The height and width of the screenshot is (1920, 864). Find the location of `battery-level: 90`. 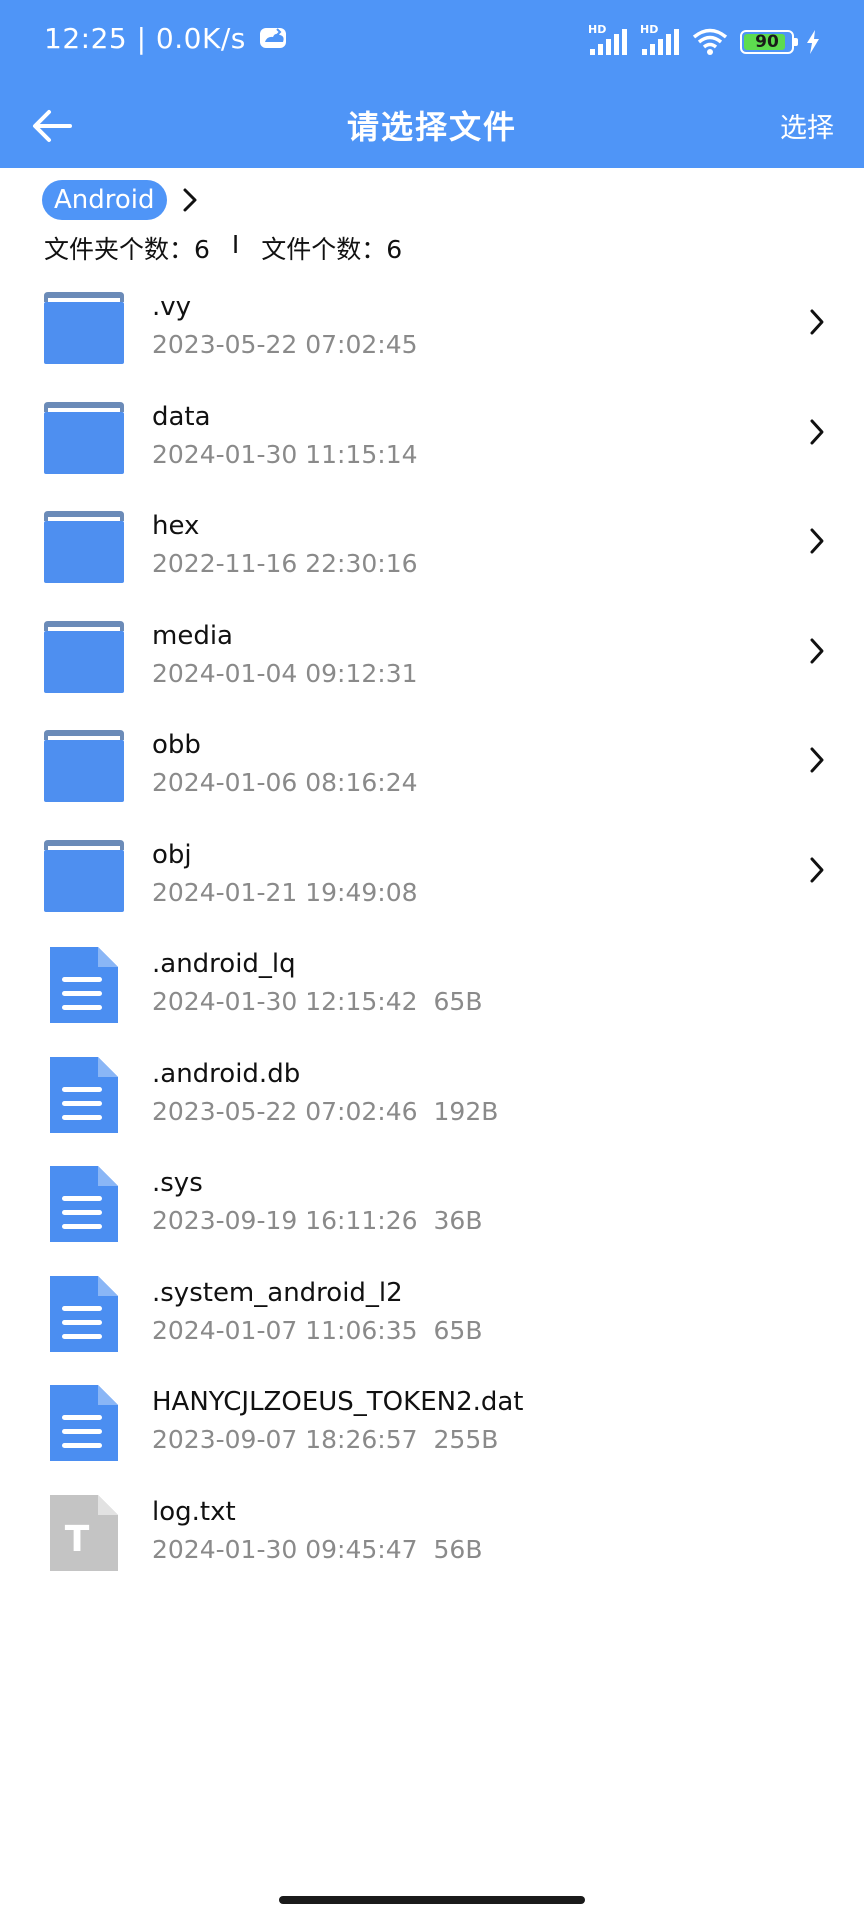

battery-level: 90 is located at coordinates (767, 42).